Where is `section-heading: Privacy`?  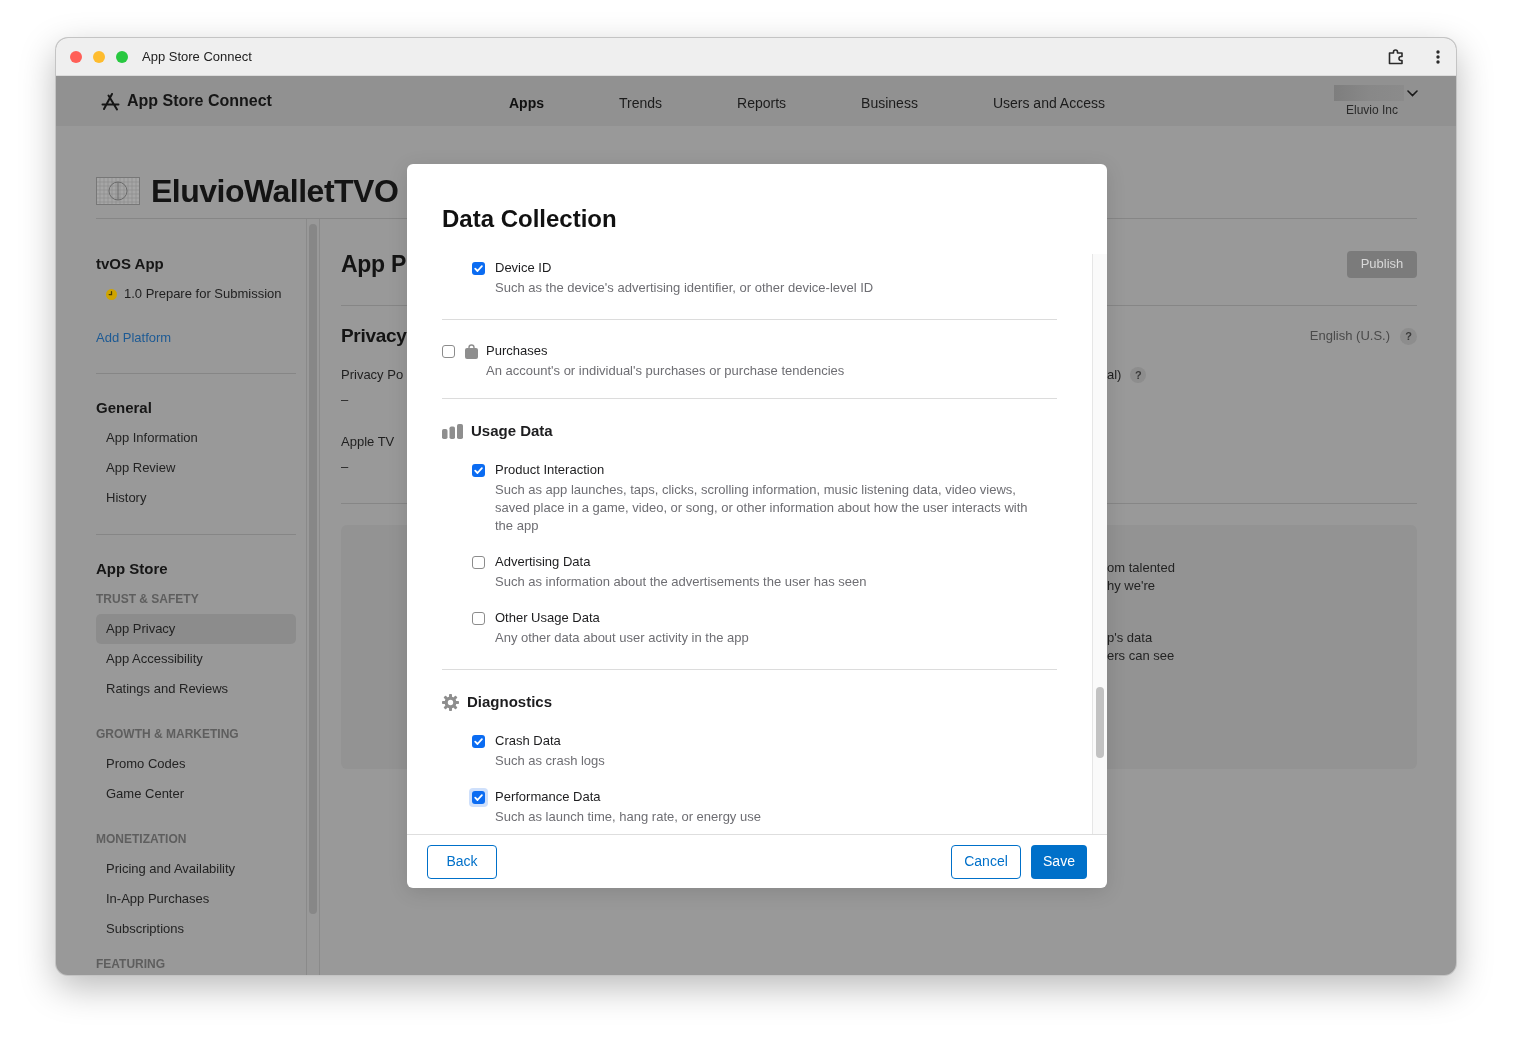 section-heading: Privacy is located at coordinates (374, 335).